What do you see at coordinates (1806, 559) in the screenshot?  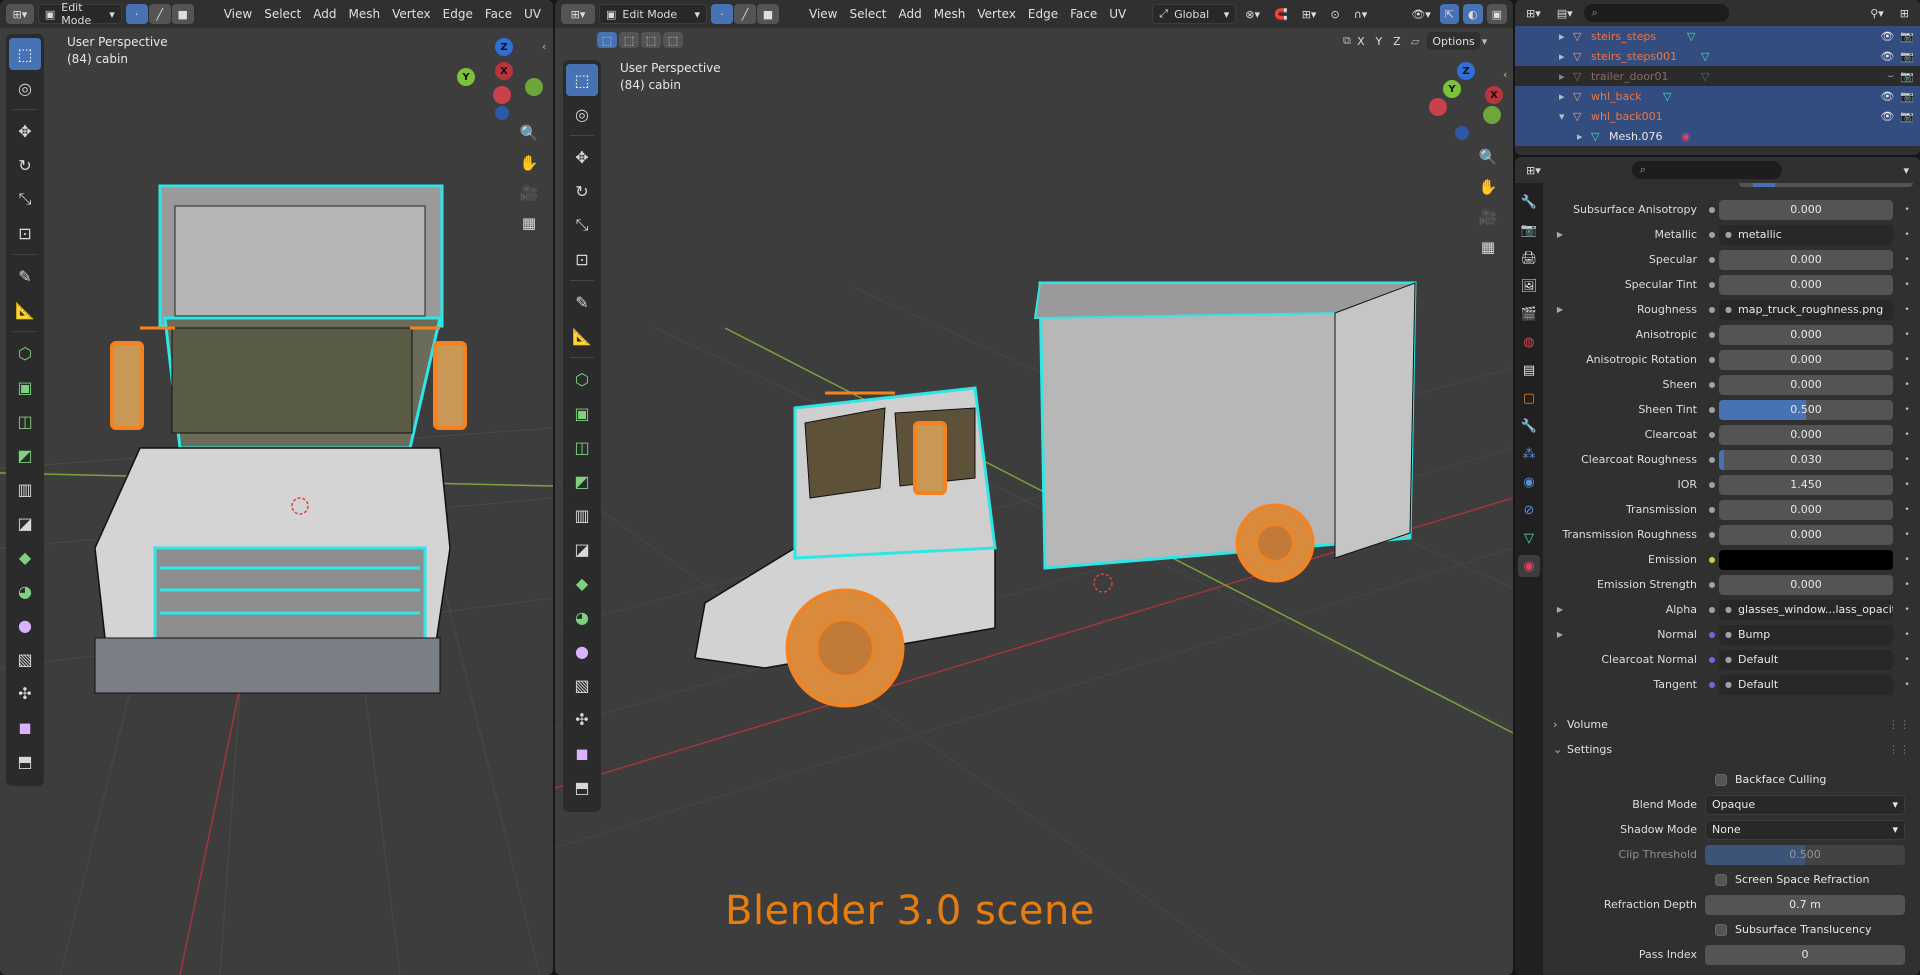 I see `property-value-field` at bounding box center [1806, 559].